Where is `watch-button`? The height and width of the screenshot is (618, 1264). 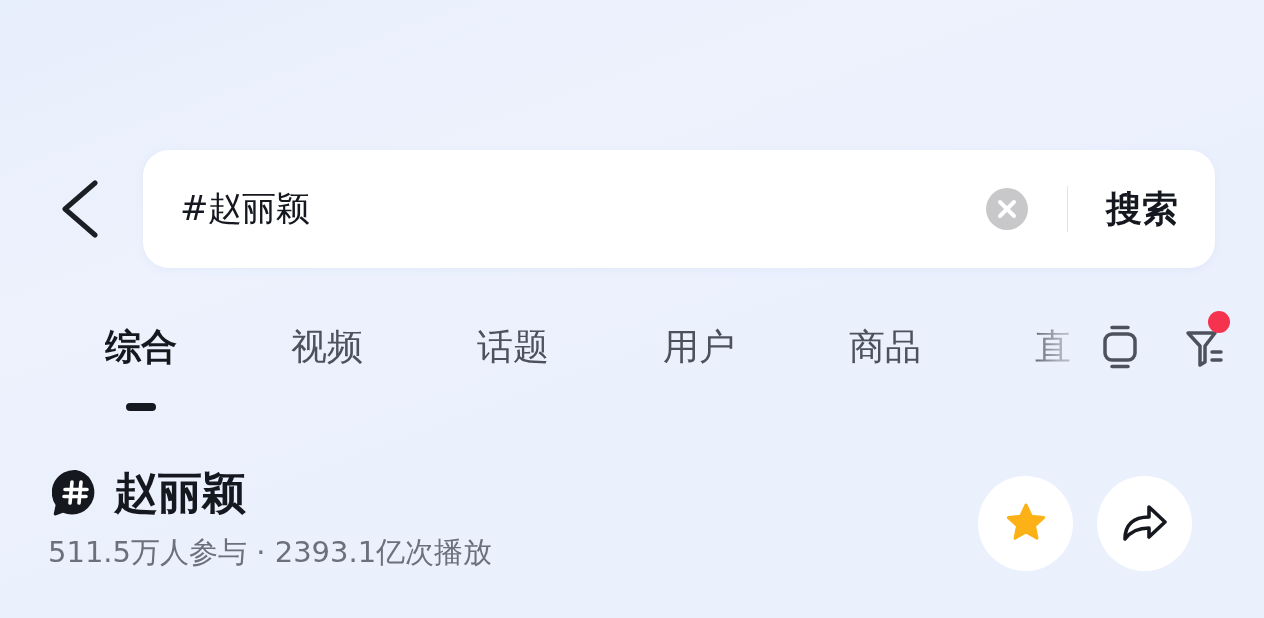
watch-button is located at coordinates (1120, 347).